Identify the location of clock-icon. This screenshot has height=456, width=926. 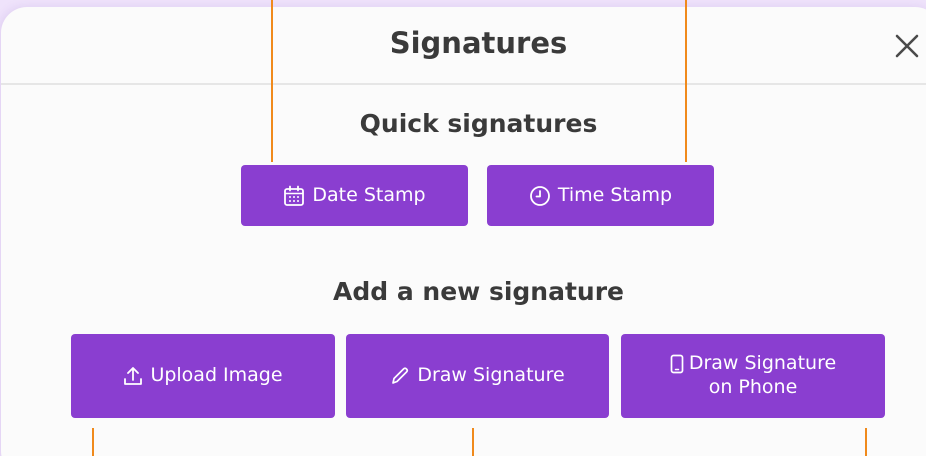
(540, 196).